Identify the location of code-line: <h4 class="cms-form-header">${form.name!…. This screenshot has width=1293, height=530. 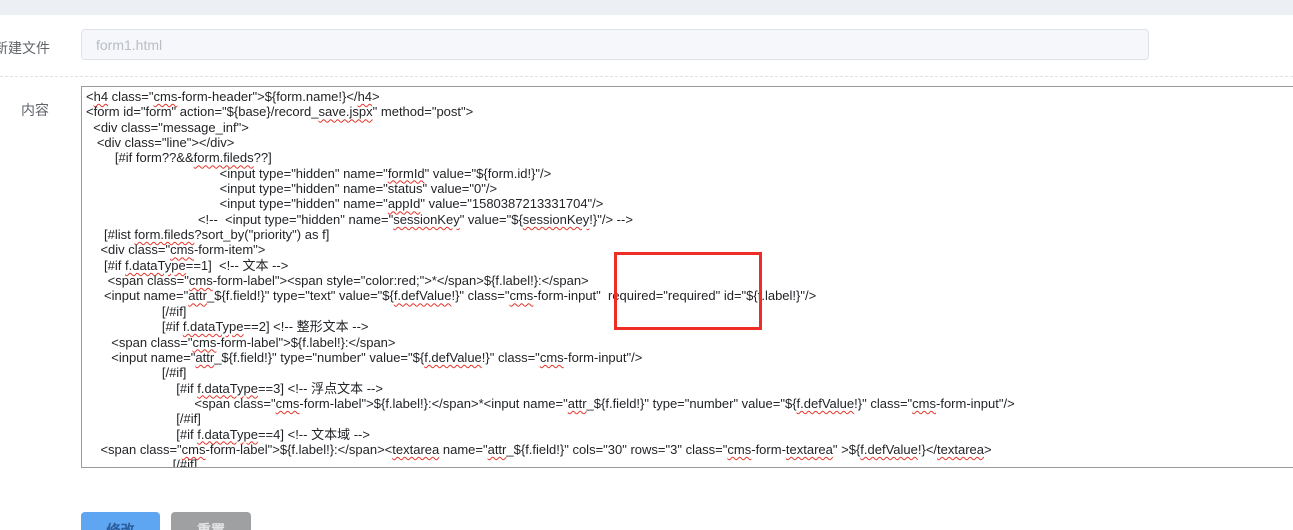
(233, 96).